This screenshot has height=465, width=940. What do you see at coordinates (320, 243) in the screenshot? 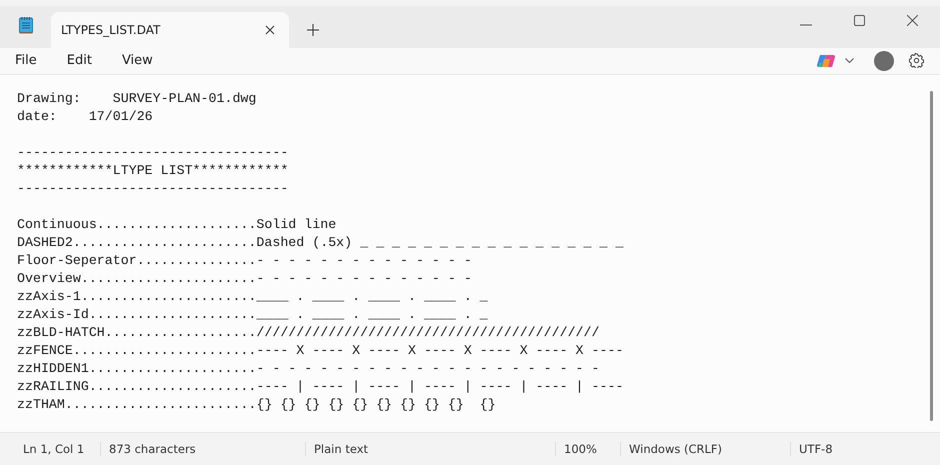
I see `text-line: DASHED2.......................Dashed (.5x) _ _ _ _ _ _ _ _ _ _ _ _ _ _ _ _ _` at bounding box center [320, 243].